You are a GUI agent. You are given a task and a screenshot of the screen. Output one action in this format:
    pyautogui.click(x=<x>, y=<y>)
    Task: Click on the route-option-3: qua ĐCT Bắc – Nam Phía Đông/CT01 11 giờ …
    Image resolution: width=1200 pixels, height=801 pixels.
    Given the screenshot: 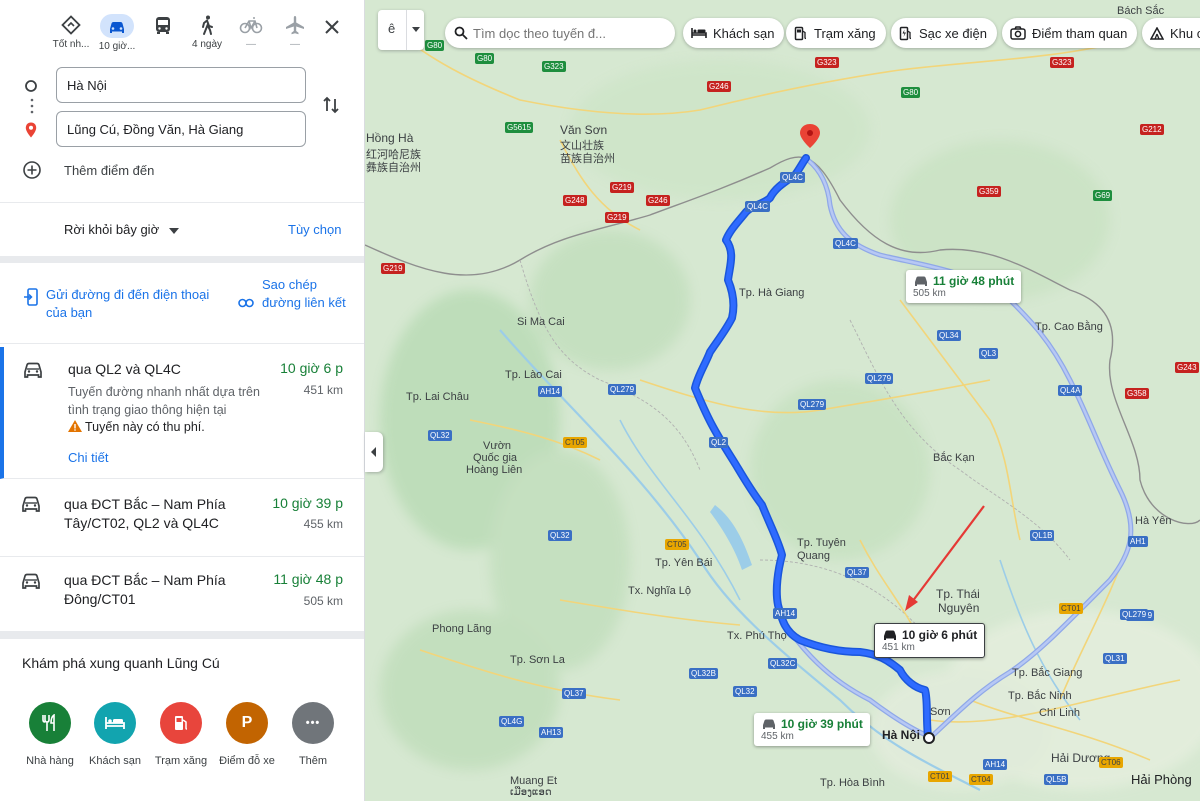 What is the action you would take?
    pyautogui.click(x=182, y=595)
    